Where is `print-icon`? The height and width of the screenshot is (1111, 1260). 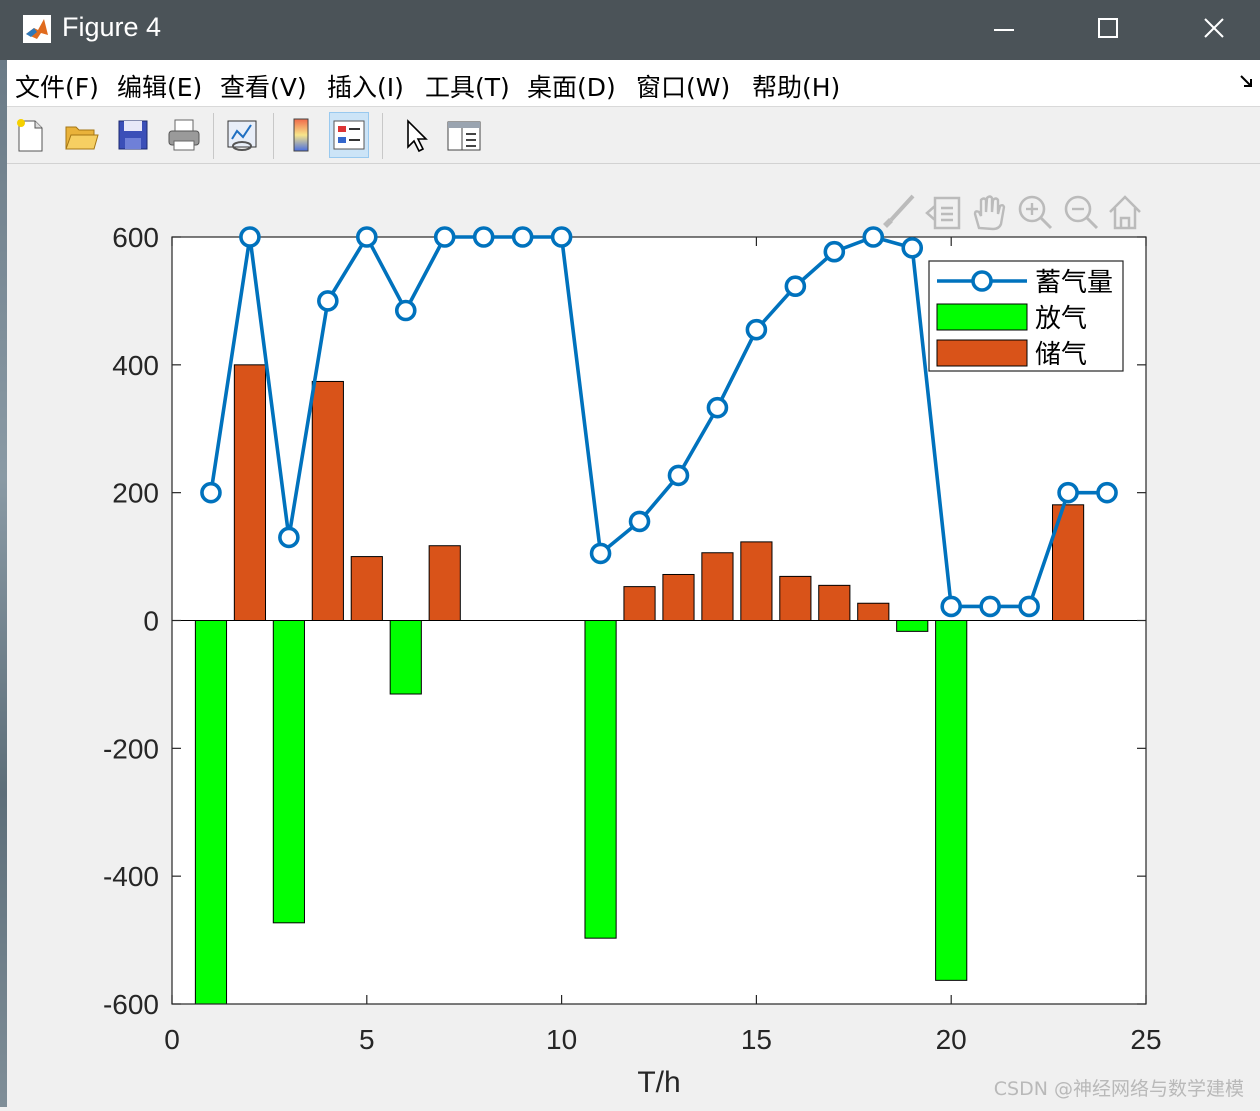 print-icon is located at coordinates (184, 135).